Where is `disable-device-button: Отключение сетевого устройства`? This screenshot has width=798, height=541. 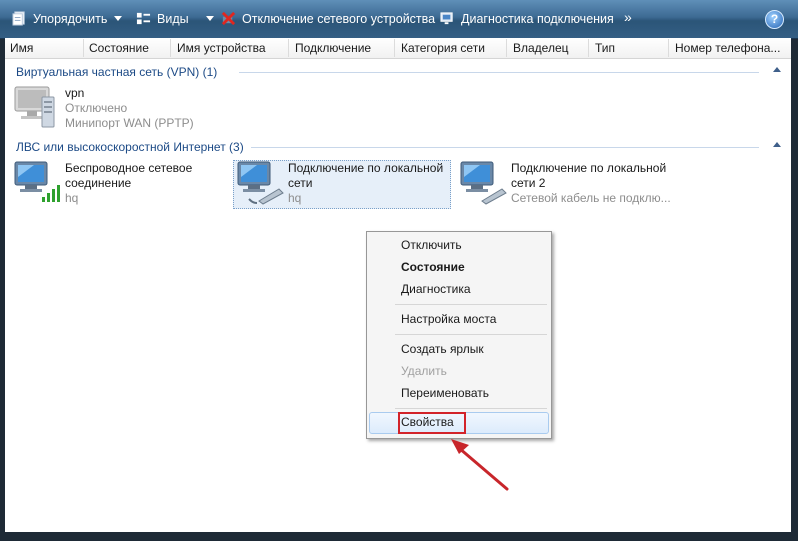 disable-device-button: Отключение сетевого устройства is located at coordinates (328, 19).